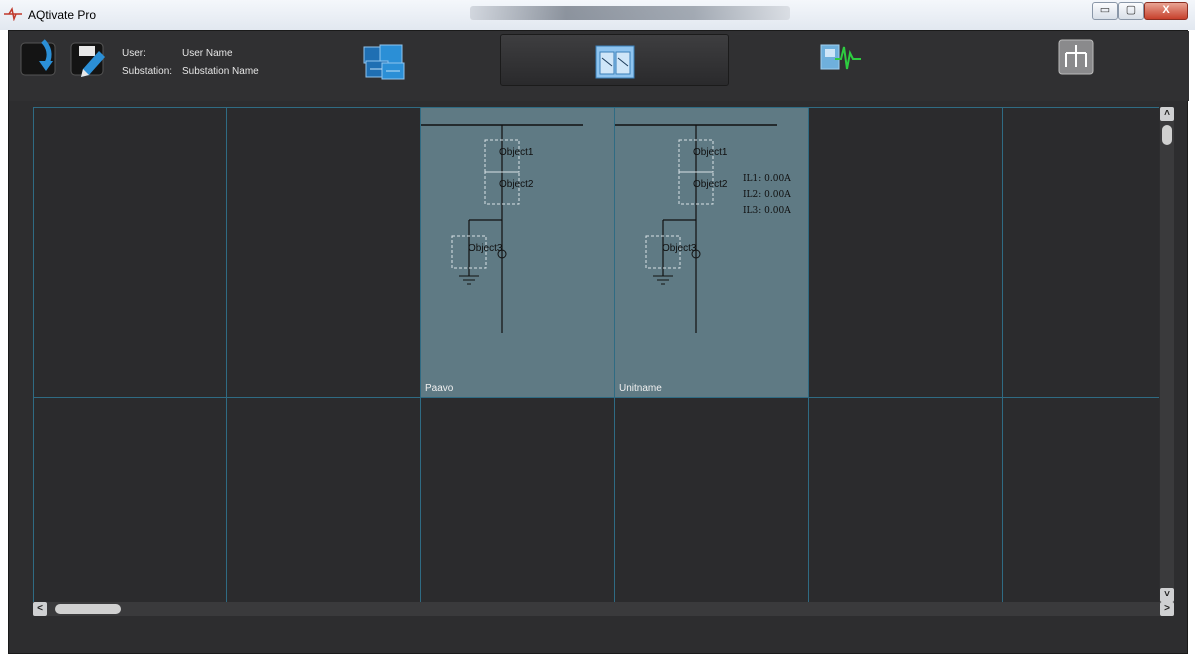 This screenshot has width=1195, height=654. I want to click on write-settings-icon, so click(89, 58).